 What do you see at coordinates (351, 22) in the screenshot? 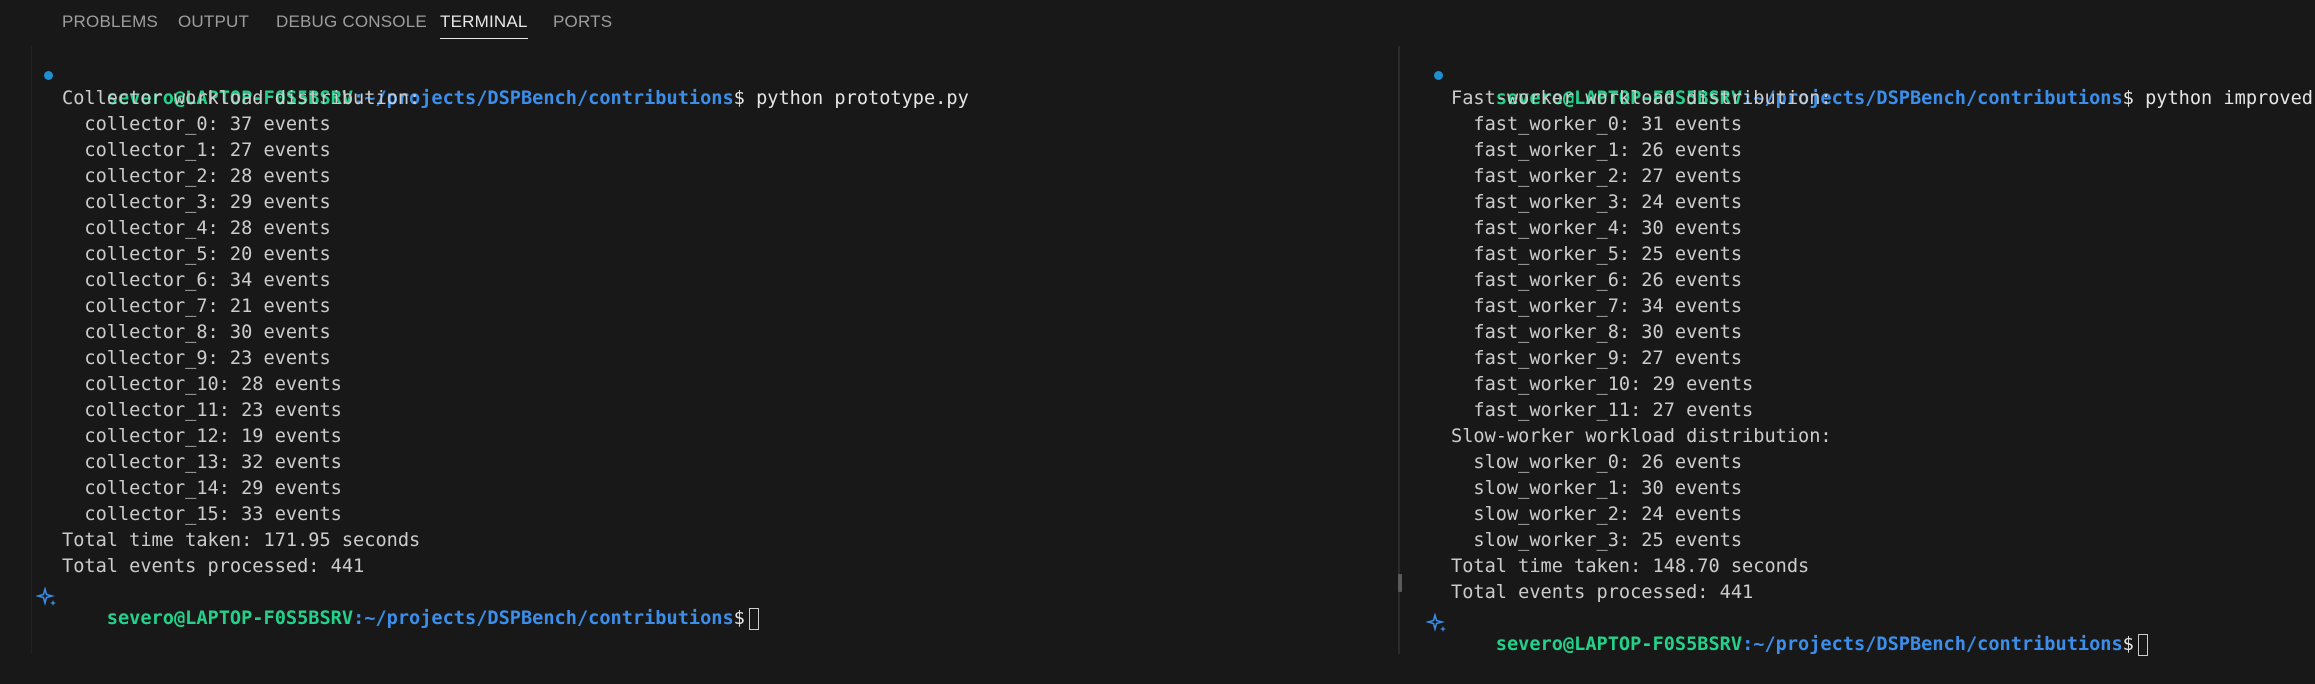
I see `tab-debug-console: DEBUG CONSOLE` at bounding box center [351, 22].